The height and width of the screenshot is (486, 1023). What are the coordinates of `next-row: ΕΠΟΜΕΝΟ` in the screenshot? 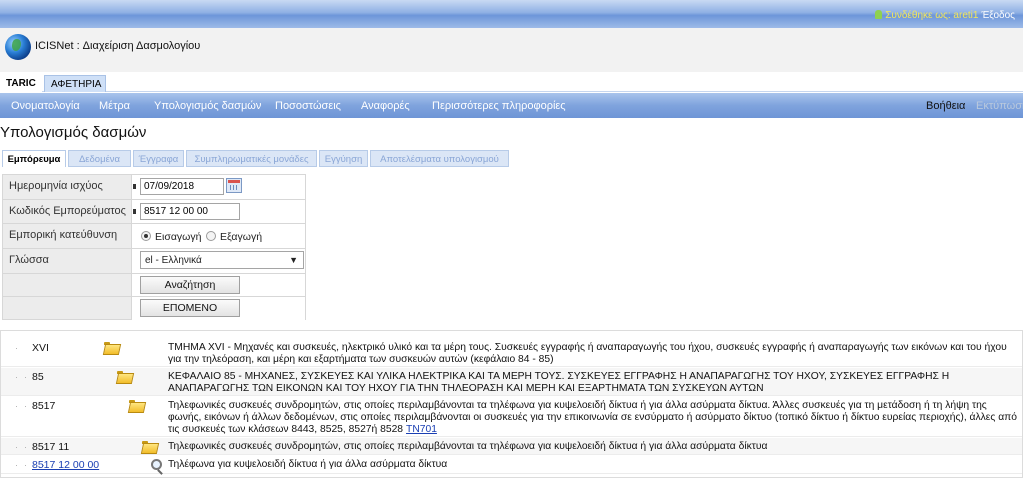 It's located at (154, 308).